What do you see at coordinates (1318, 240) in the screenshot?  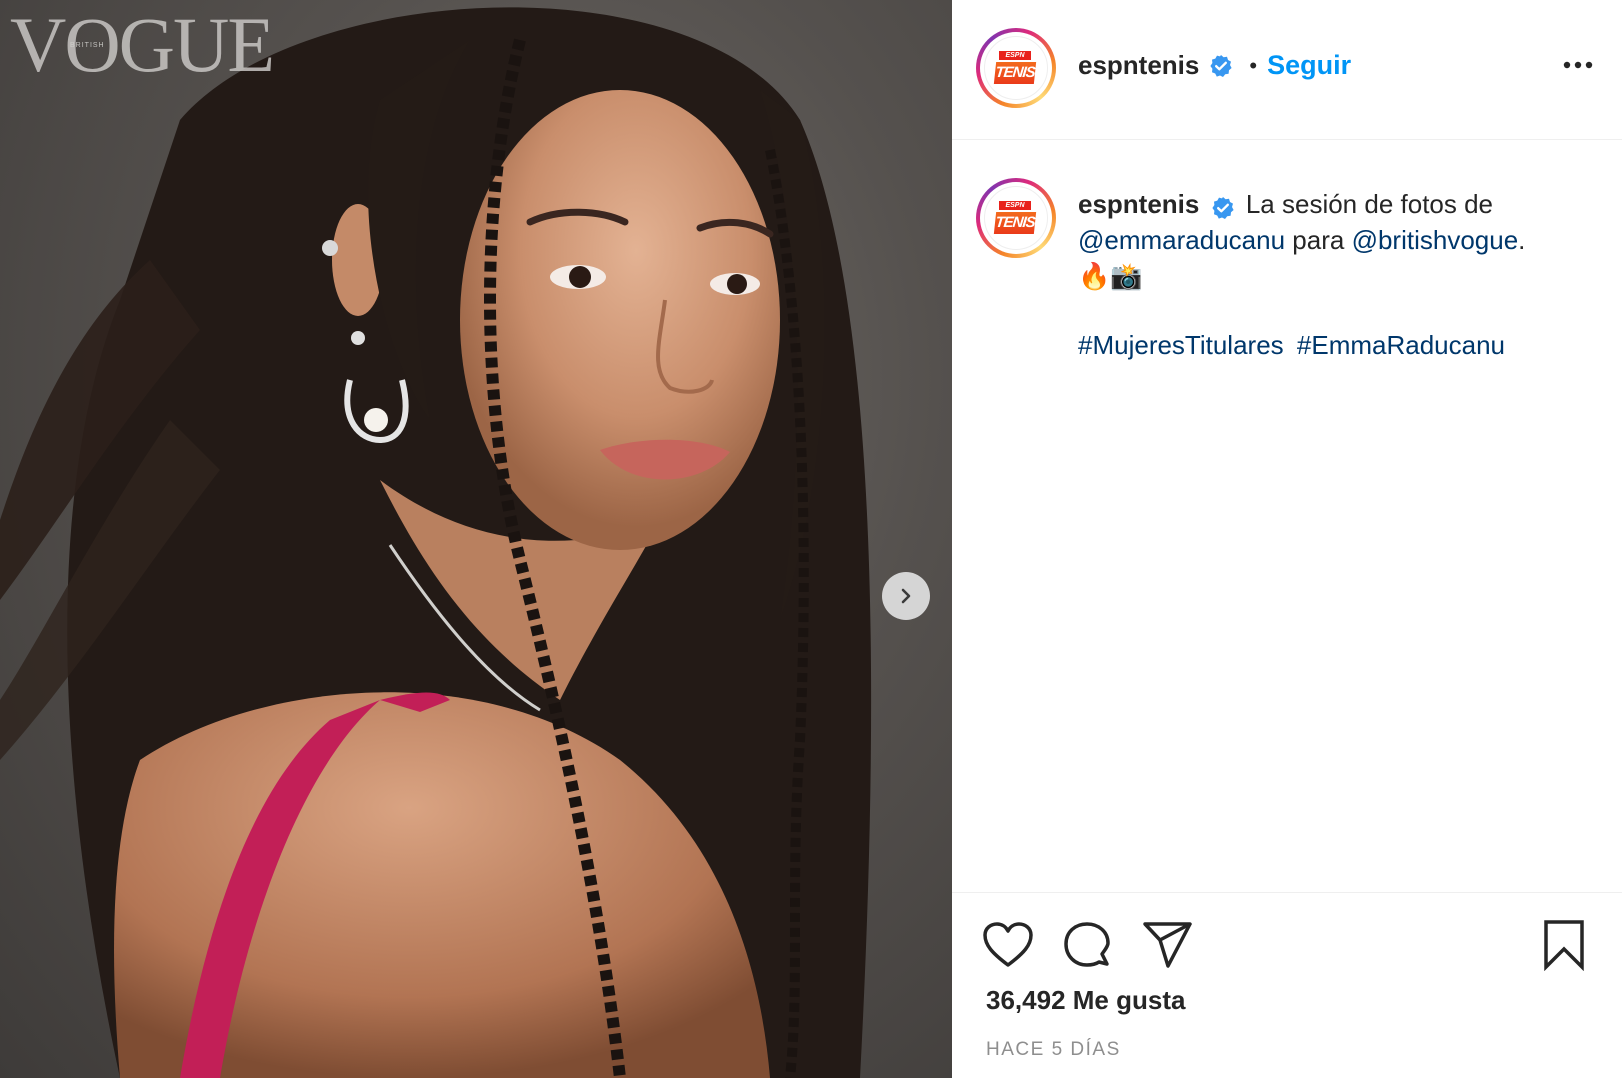 I see `caption-text-2: para` at bounding box center [1318, 240].